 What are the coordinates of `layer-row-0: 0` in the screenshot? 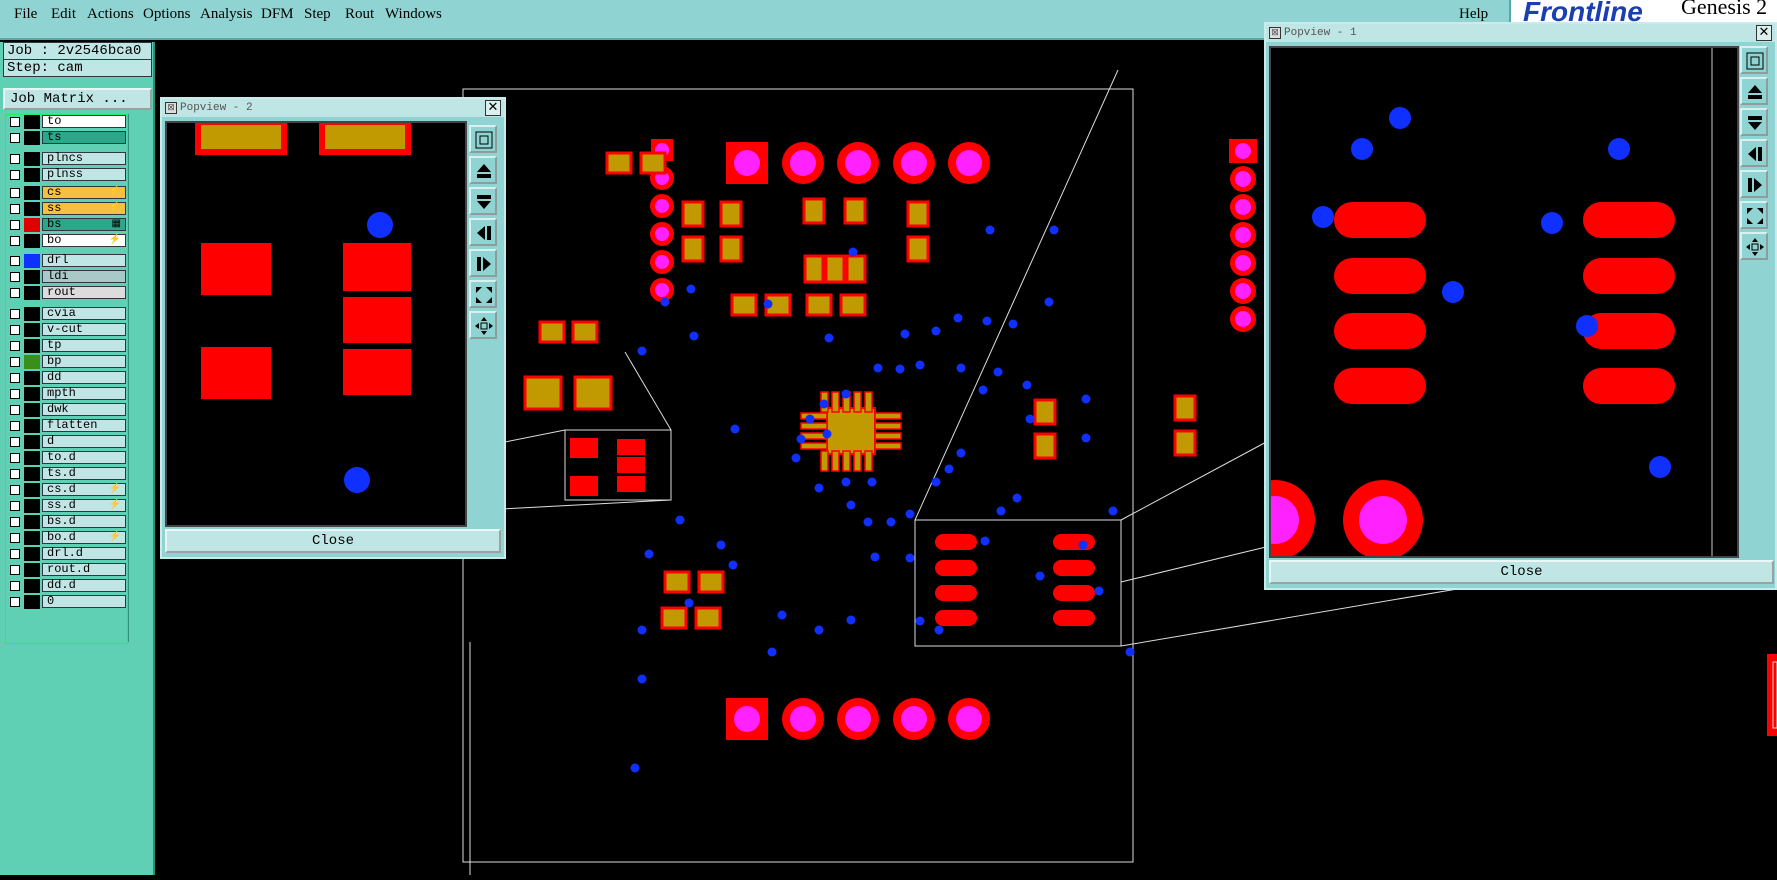 It's located at (66, 602).